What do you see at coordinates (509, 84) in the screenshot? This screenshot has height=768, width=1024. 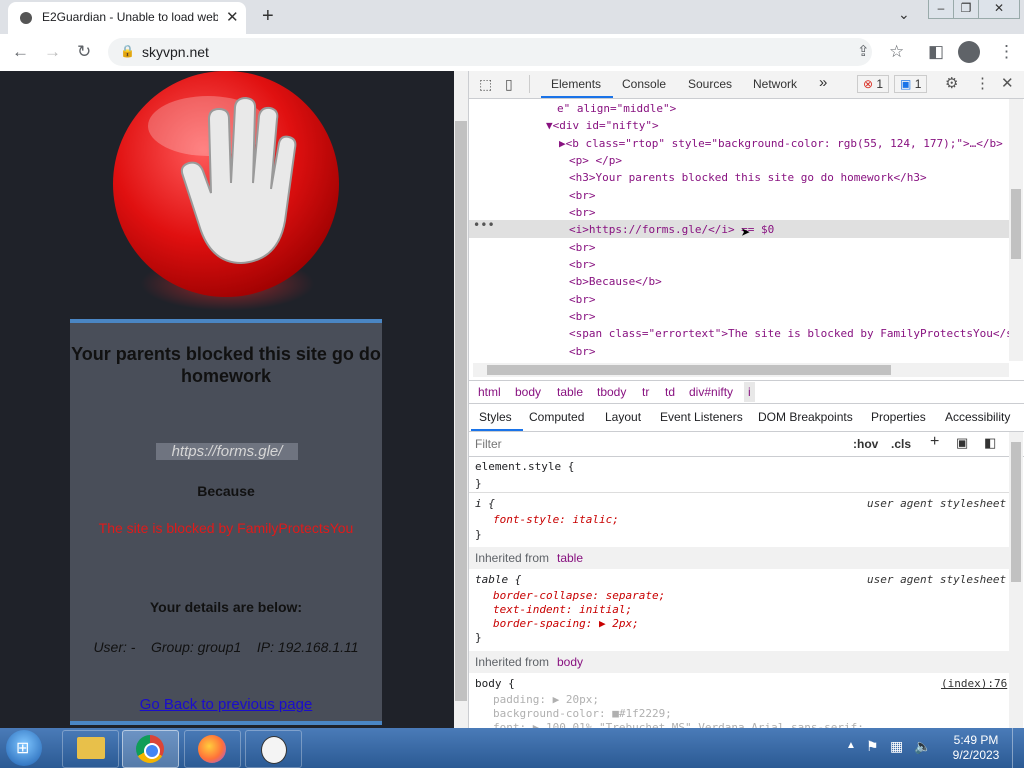 I see `device-toolbar-icon: ▯` at bounding box center [509, 84].